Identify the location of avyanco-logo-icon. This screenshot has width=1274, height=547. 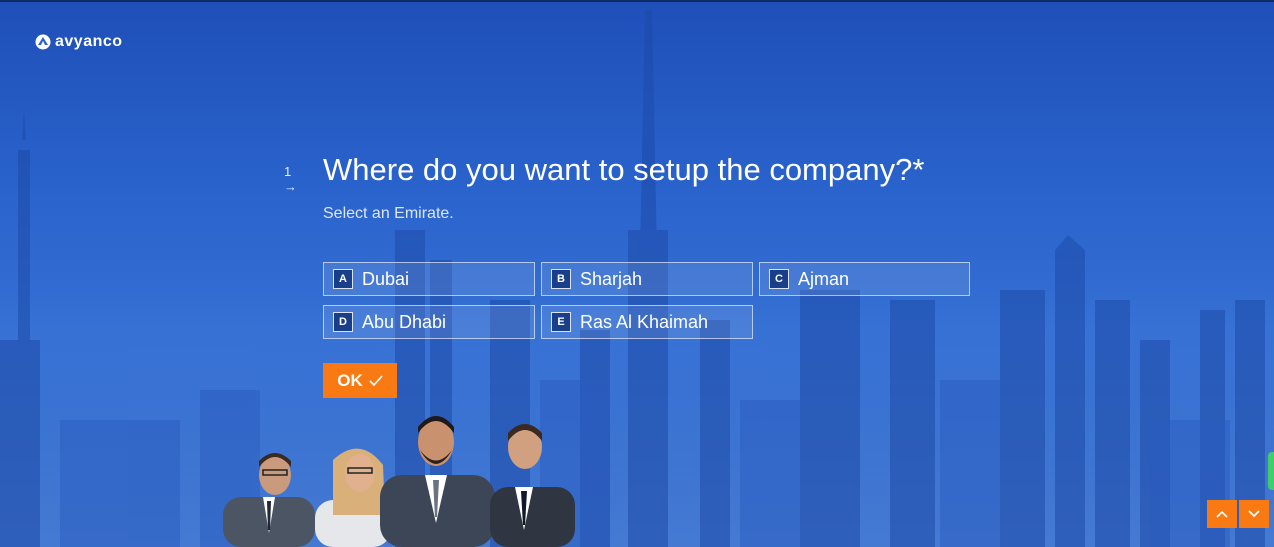
(43, 42).